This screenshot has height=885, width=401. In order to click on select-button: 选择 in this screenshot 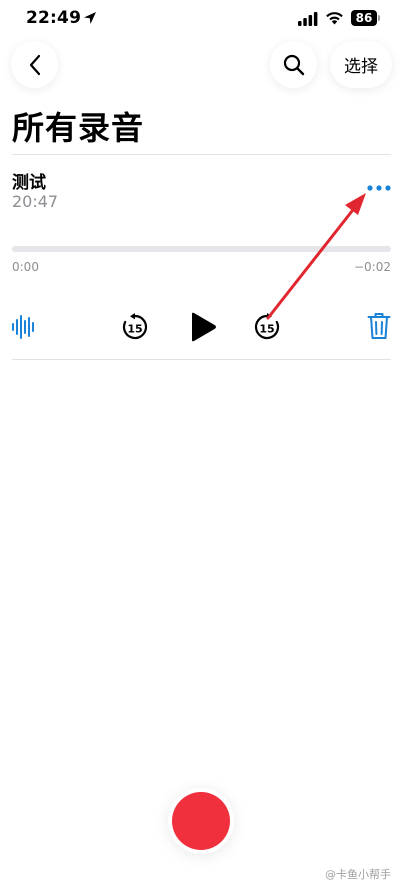, I will do `click(361, 64)`.